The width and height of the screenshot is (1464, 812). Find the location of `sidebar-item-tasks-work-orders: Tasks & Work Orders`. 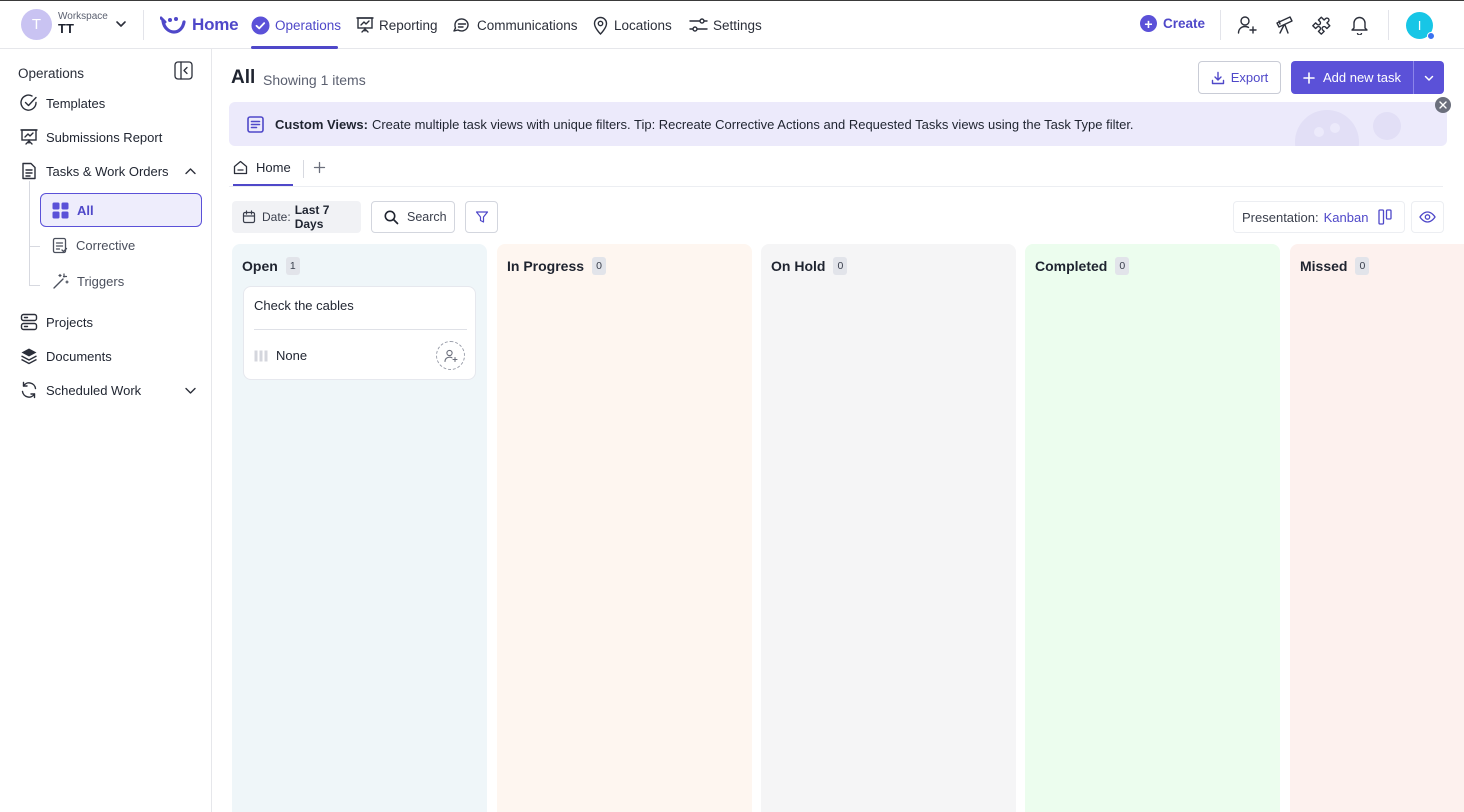

sidebar-item-tasks-work-orders: Tasks & Work Orders is located at coordinates (94, 171).